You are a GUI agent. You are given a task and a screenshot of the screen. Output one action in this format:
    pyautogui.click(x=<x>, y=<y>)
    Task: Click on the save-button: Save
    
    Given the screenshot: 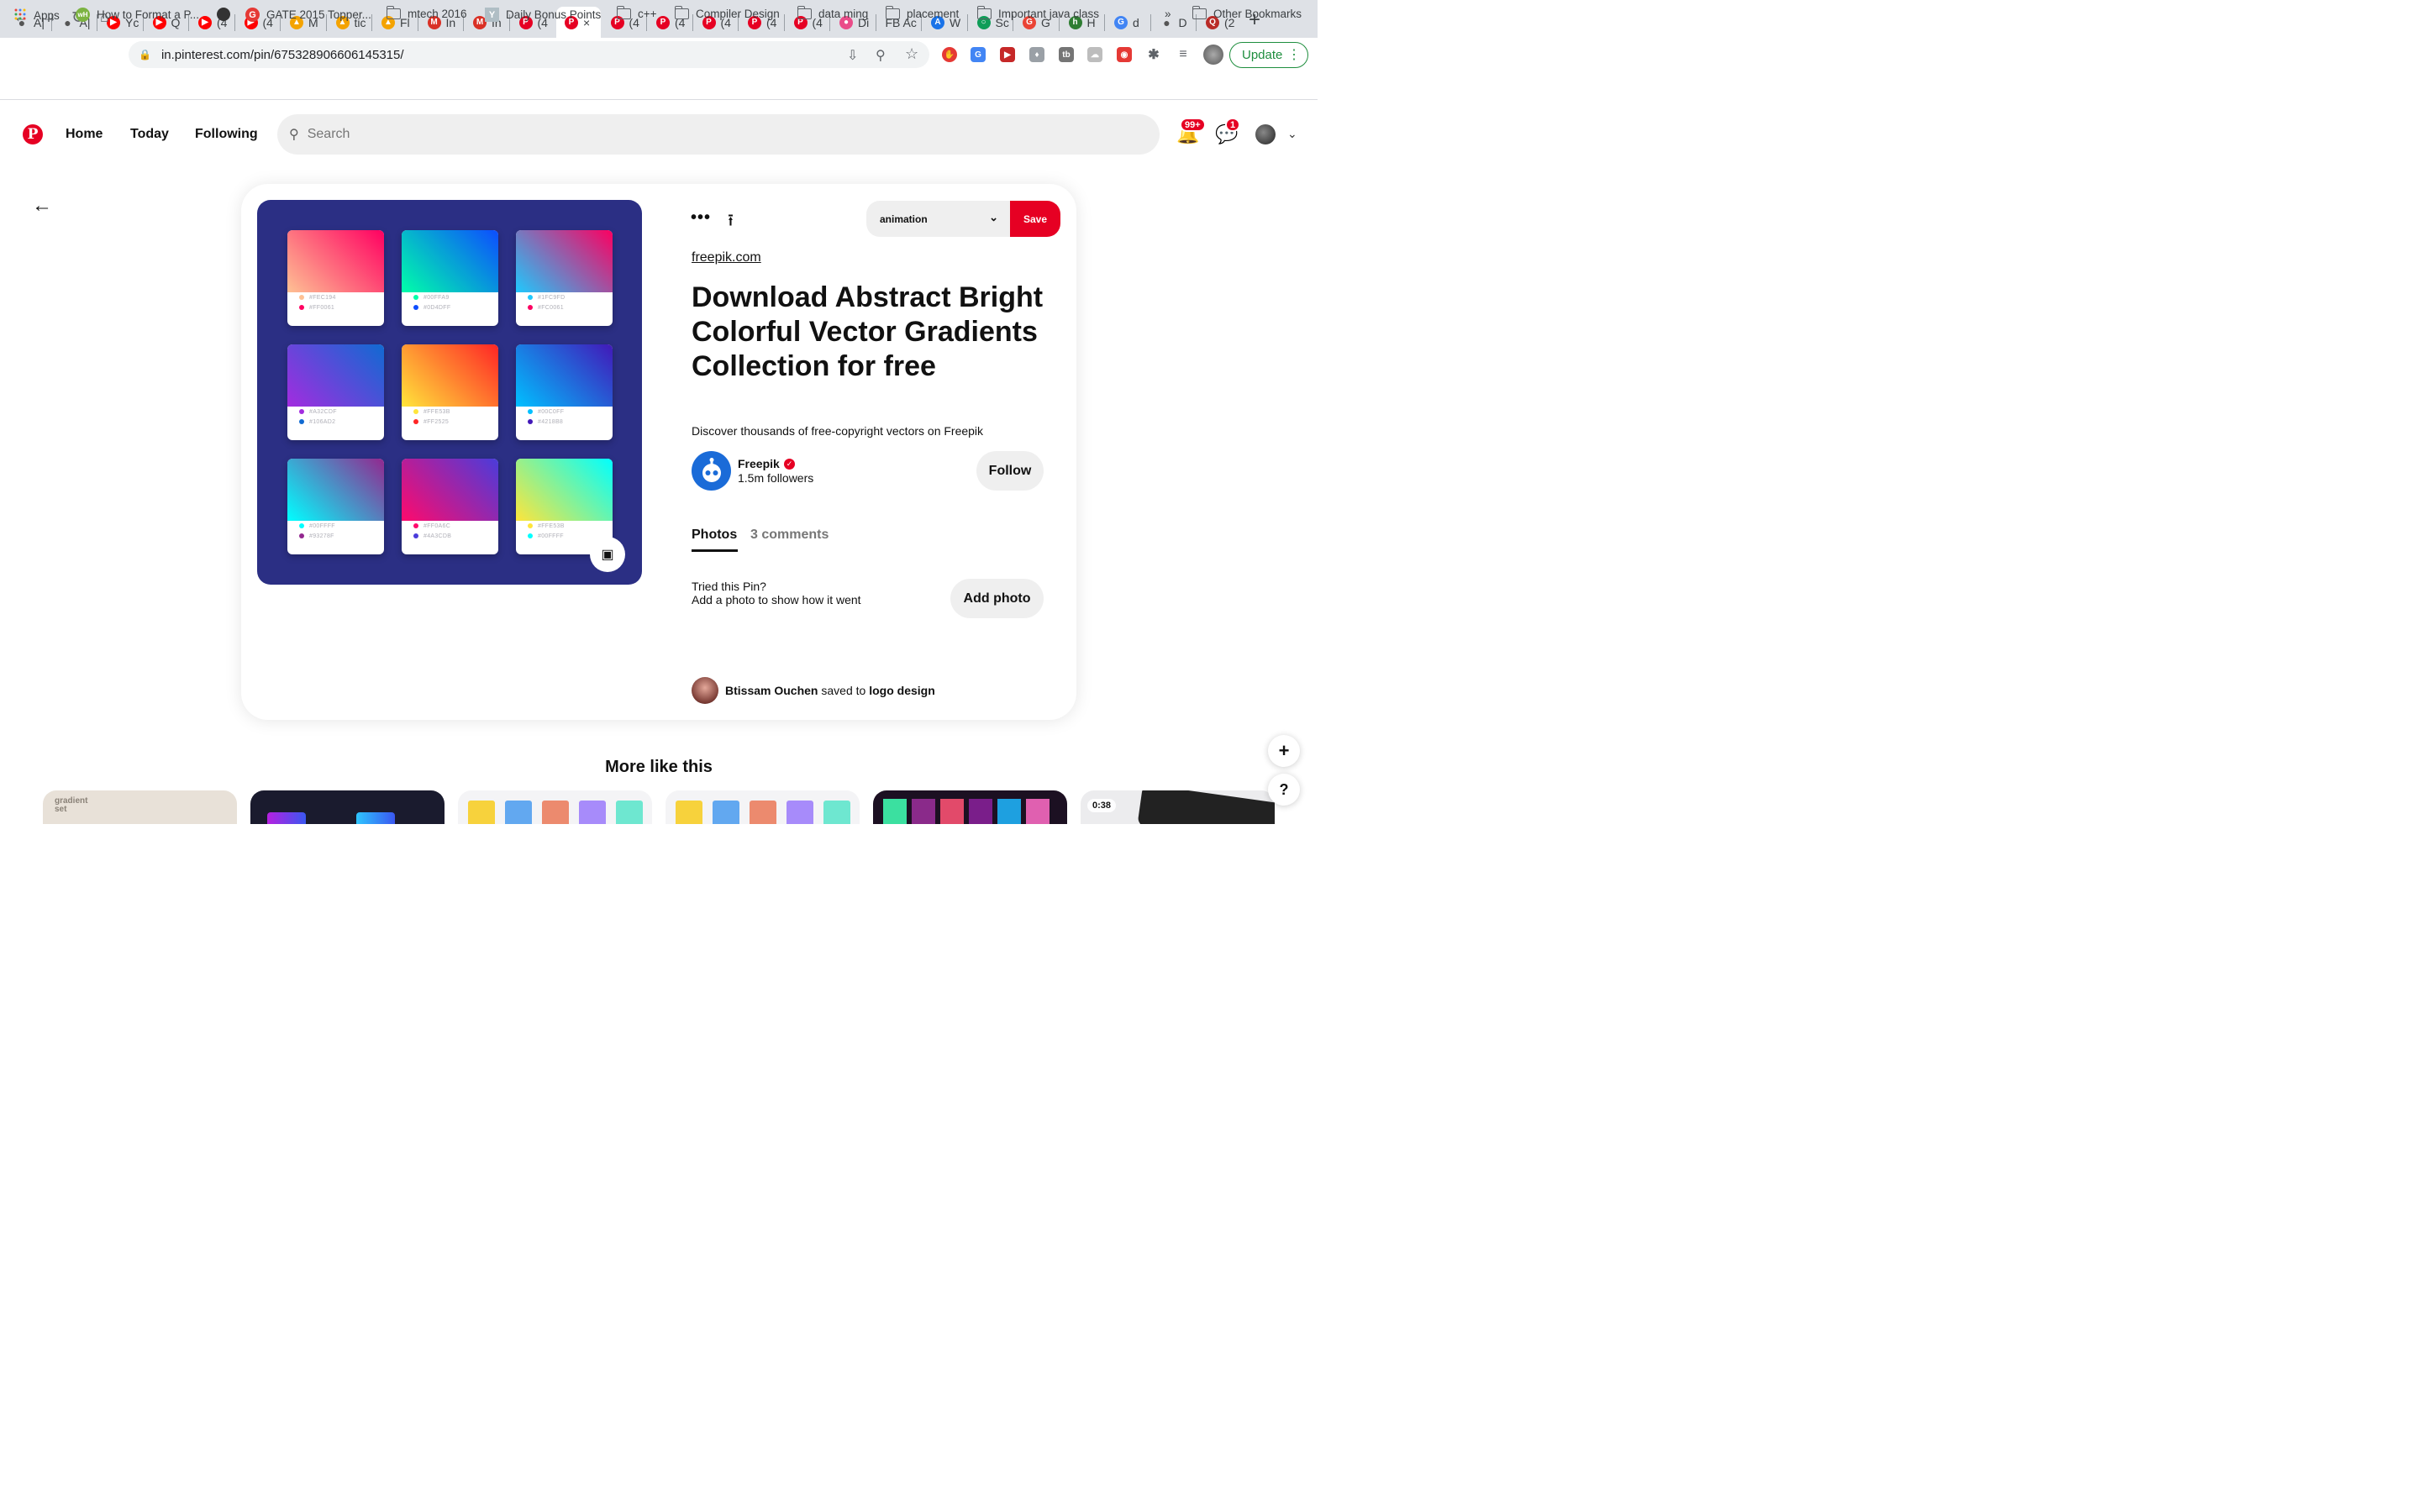 What is the action you would take?
    pyautogui.click(x=1035, y=219)
    